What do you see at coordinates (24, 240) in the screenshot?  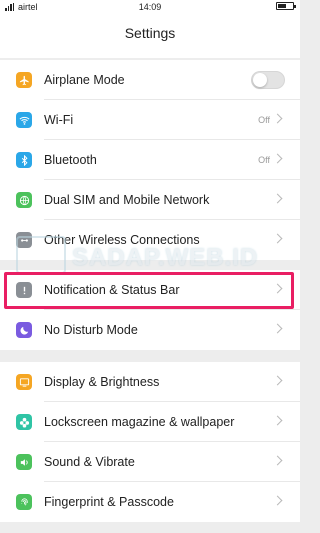 I see `link-icon` at bounding box center [24, 240].